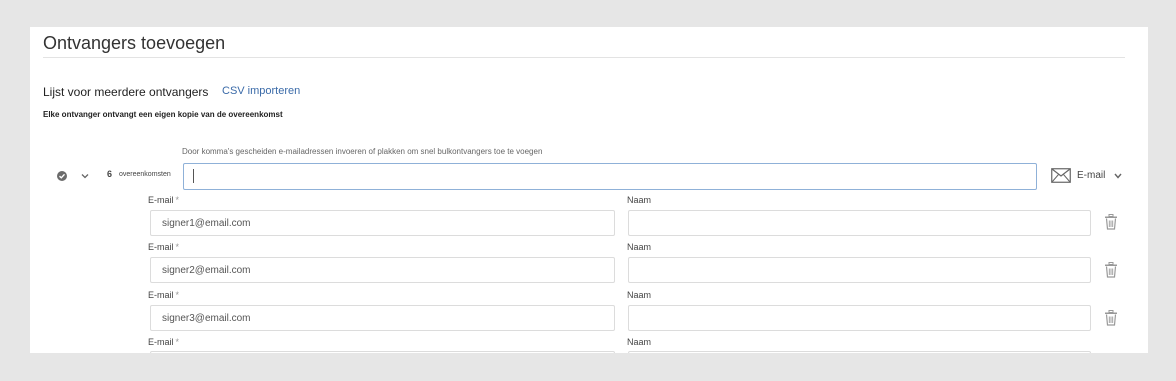 The height and width of the screenshot is (381, 1176). Describe the element at coordinates (382, 270) in the screenshot. I see `email-field: signer2@email.com` at that location.